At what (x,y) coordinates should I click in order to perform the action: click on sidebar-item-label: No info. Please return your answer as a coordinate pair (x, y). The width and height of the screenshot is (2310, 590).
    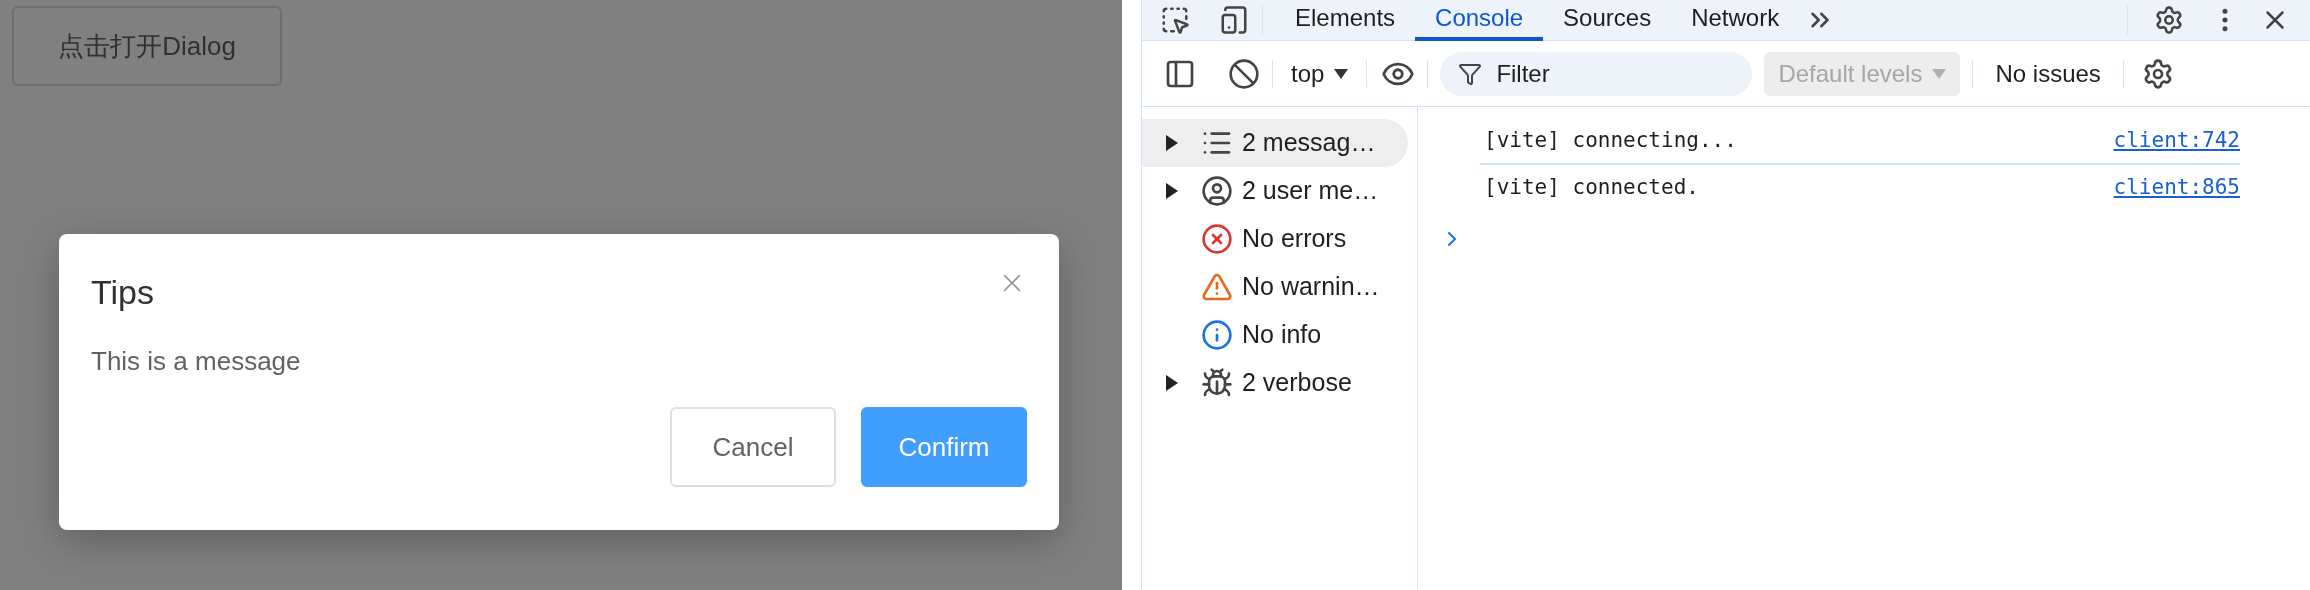
    Looking at the image, I should click on (1282, 335).